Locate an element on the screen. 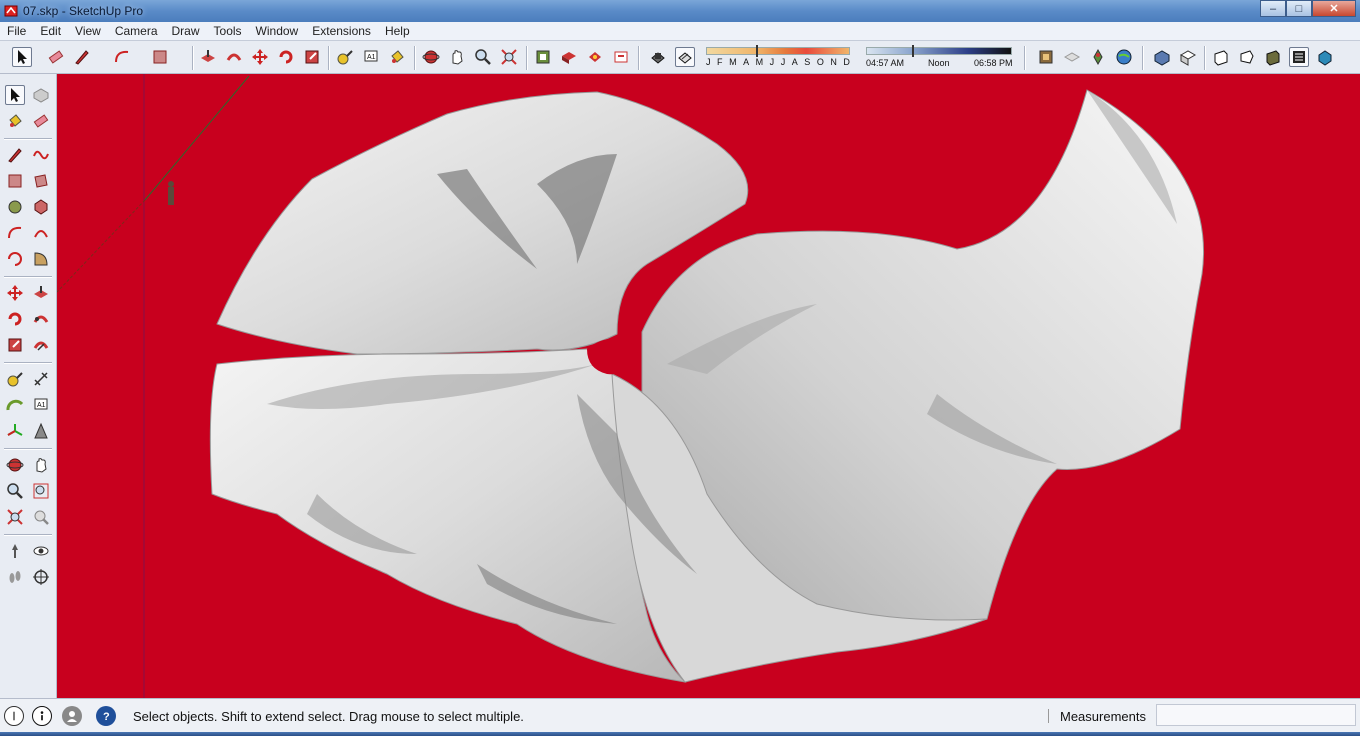 The image size is (1360, 736). text-icon: A1 is located at coordinates (371, 57).